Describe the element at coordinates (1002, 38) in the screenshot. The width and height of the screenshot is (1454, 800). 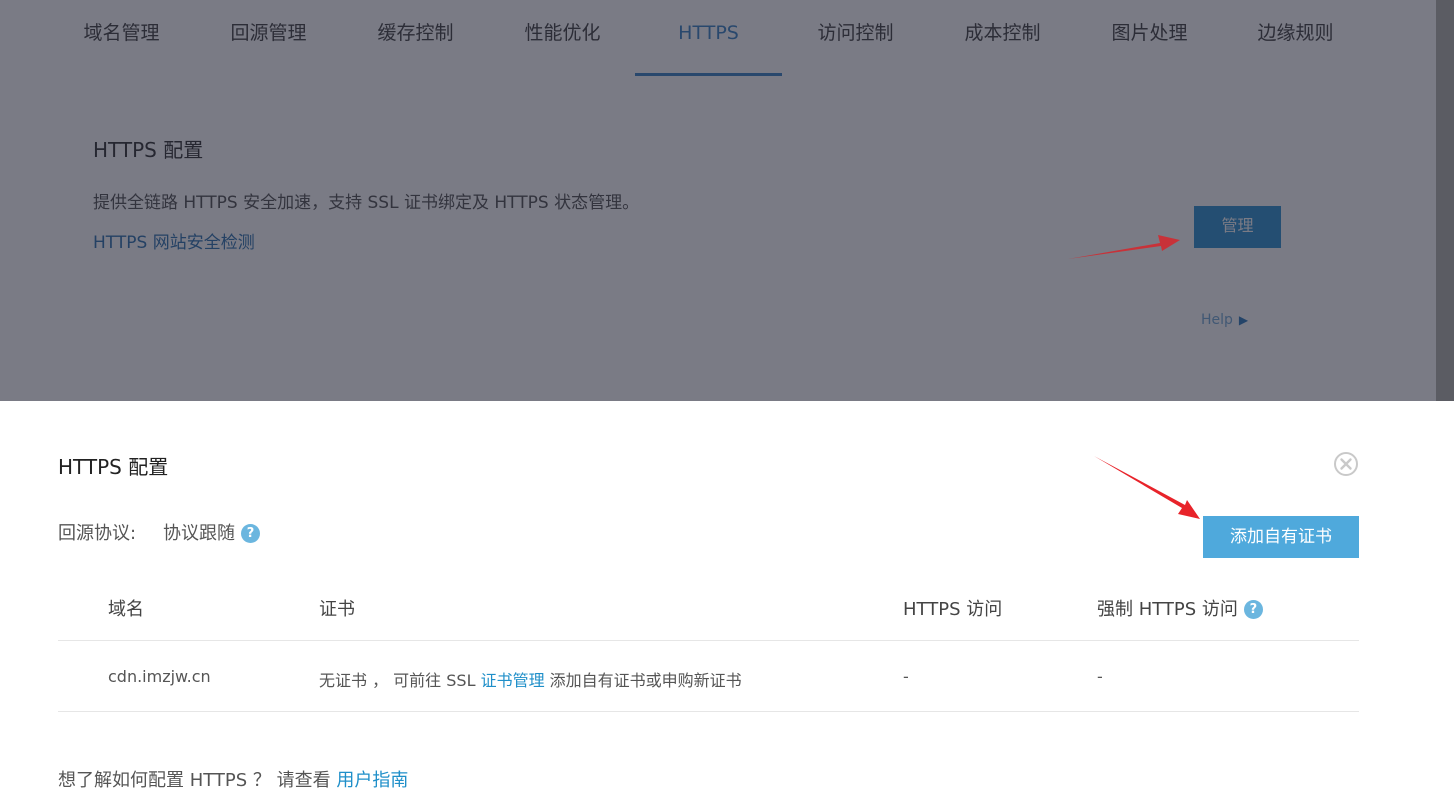
I see `tab-cost-control: 成本控制` at that location.